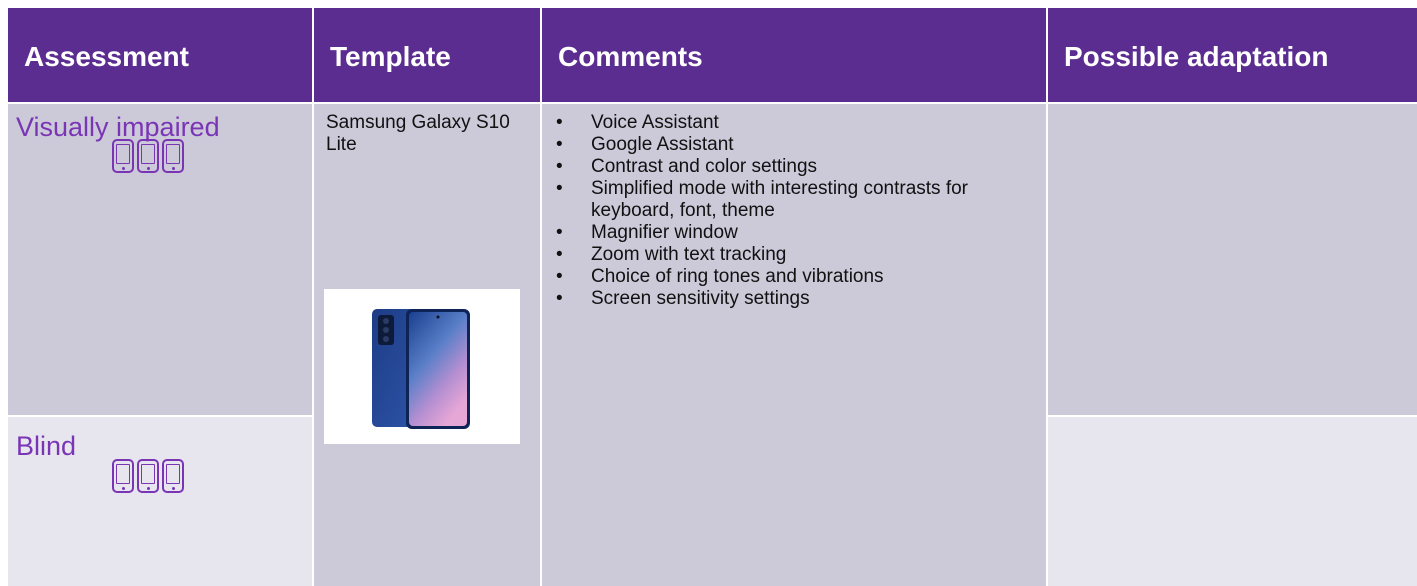  Describe the element at coordinates (422, 366) in the screenshot. I see `smartphone-product-image` at that location.